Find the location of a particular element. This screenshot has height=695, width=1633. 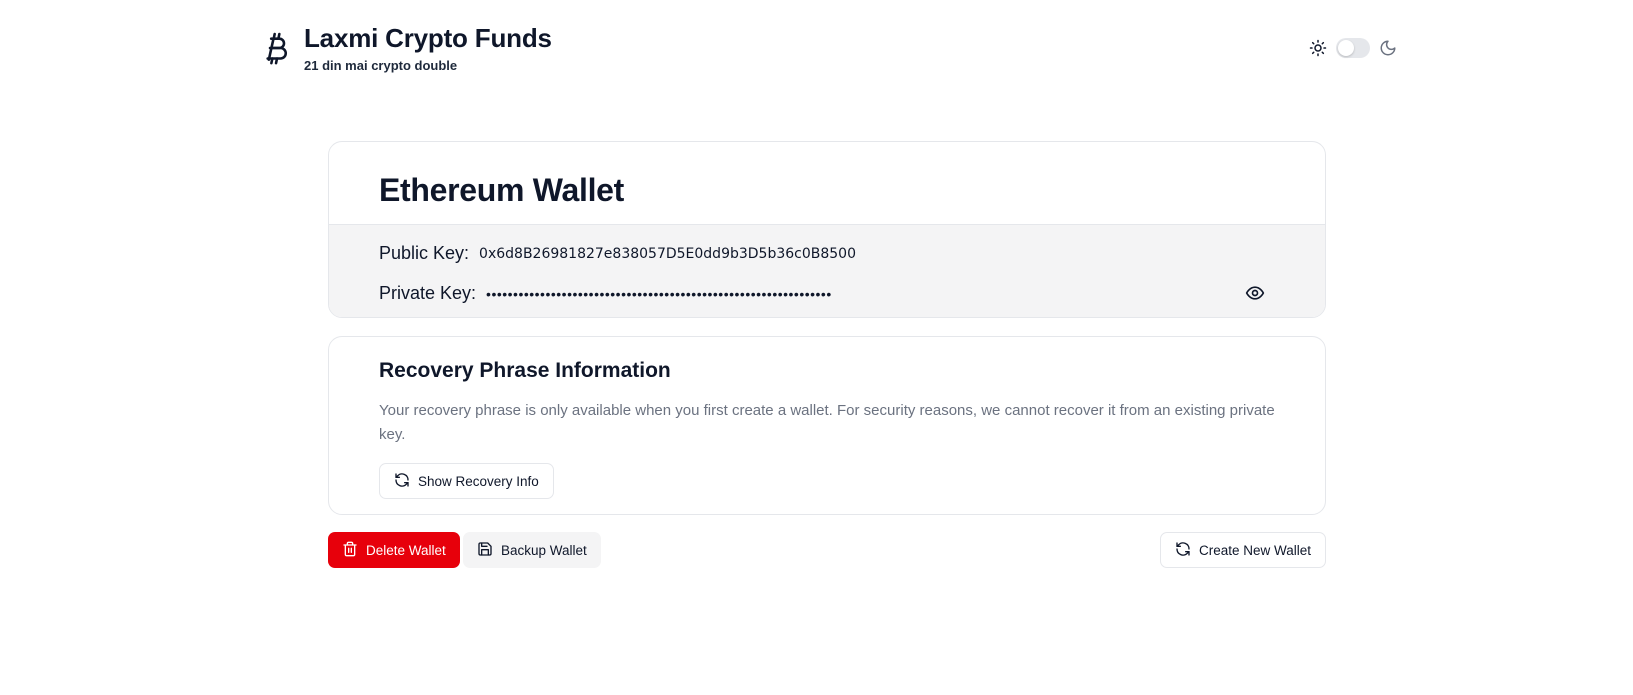

show-recovery-info-button: Show Recovery Info is located at coordinates (466, 481).